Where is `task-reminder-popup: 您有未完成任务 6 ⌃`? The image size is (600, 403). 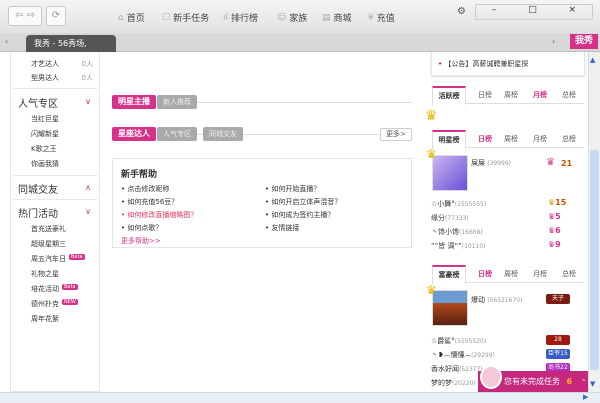
task-reminder-popup: 您有未完成任务 6 ⌃ is located at coordinates (533, 378).